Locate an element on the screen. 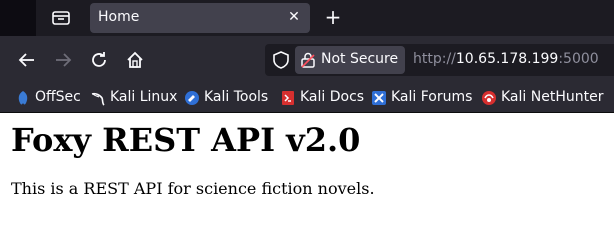  reload-button is located at coordinates (99, 60).